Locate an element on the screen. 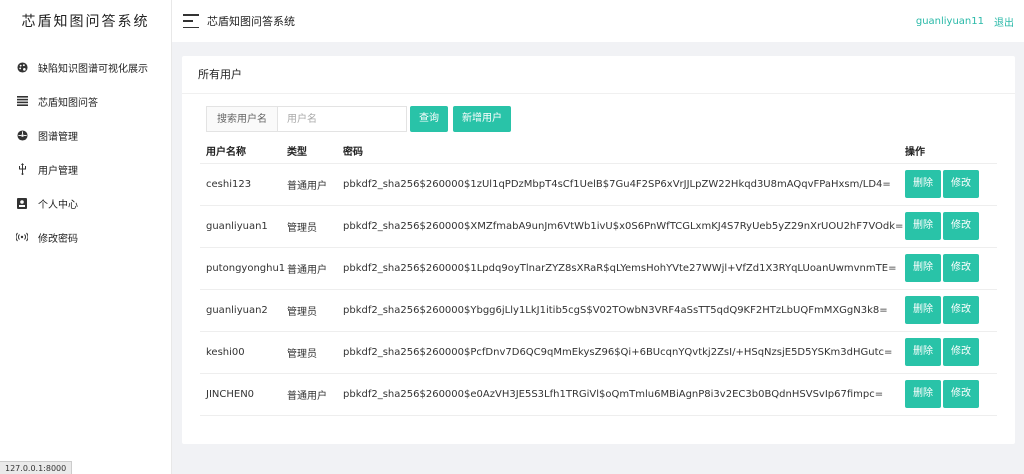 Image resolution: width=1024 pixels, height=474 pixels. column-header-password: 密码 is located at coordinates (624, 151).